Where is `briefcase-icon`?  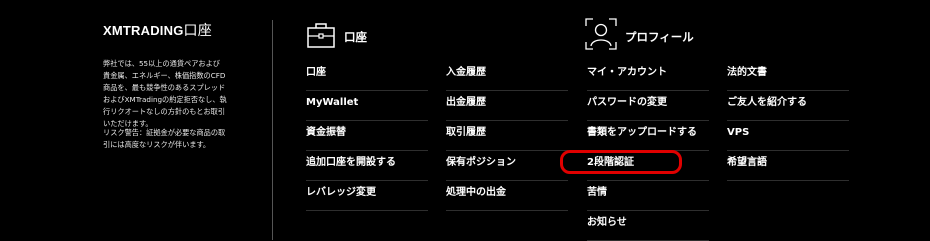 briefcase-icon is located at coordinates (321, 37).